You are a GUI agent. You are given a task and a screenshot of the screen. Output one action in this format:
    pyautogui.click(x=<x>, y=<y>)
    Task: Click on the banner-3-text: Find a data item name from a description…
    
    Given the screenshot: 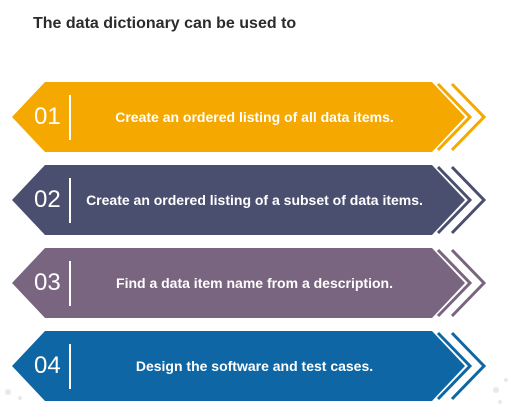 What is the action you would take?
    pyautogui.click(x=254, y=283)
    